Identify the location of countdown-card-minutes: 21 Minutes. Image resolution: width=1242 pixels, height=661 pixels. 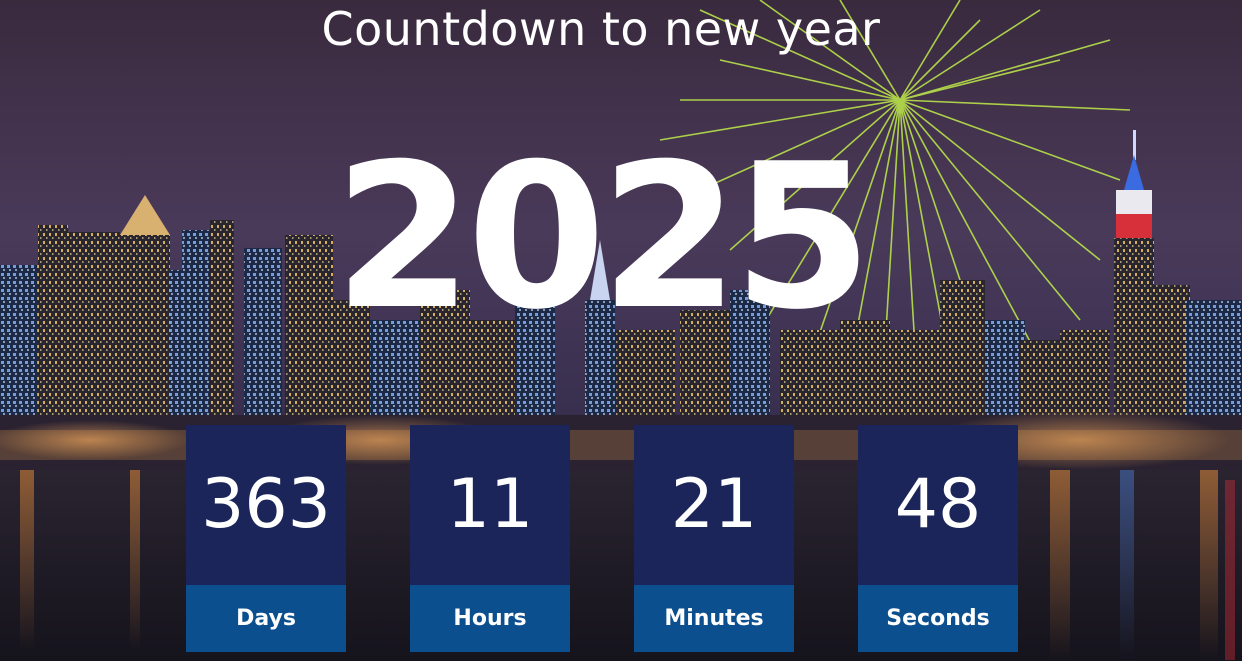
(714, 538).